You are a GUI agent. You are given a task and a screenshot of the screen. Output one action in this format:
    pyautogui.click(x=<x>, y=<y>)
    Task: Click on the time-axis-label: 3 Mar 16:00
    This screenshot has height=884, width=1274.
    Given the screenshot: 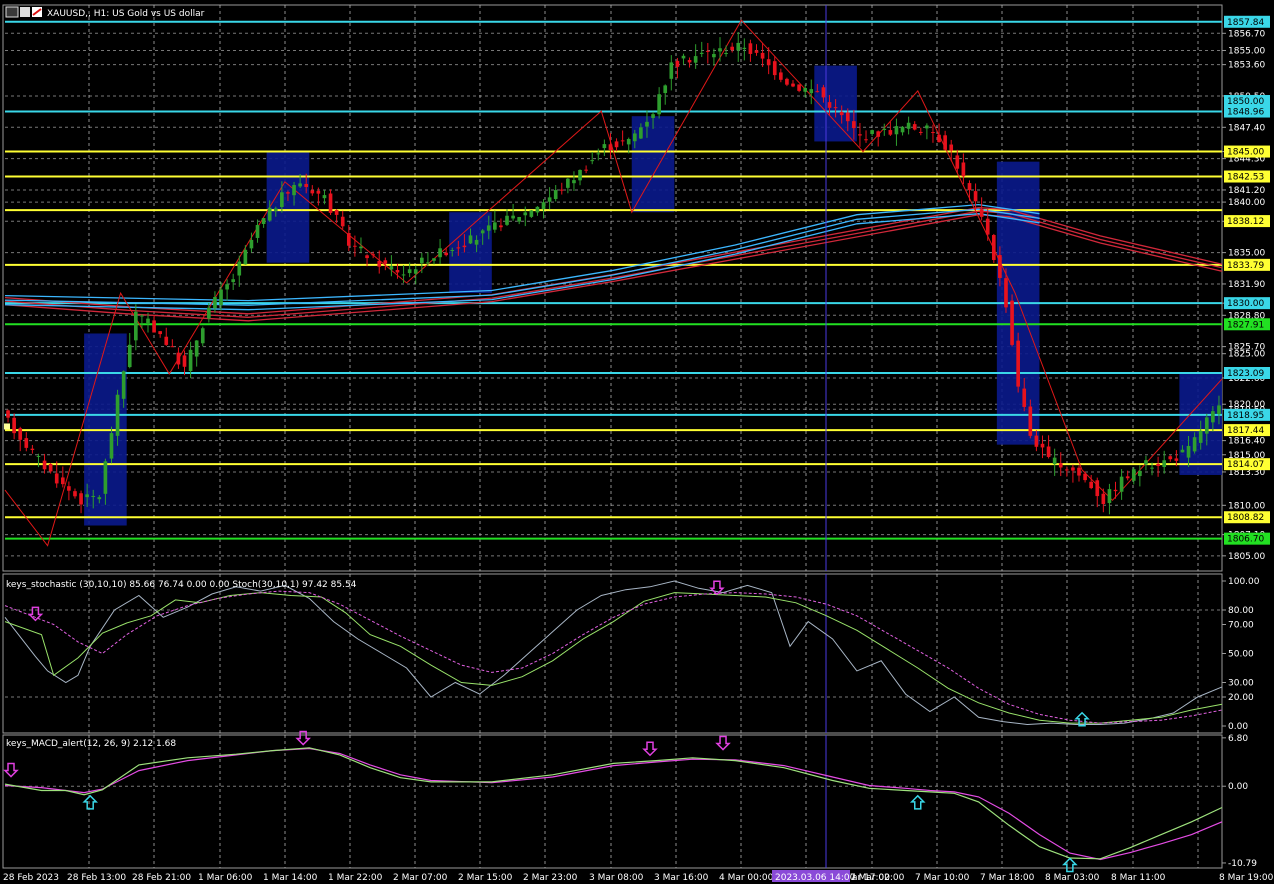 What is the action you would take?
    pyautogui.click(x=681, y=878)
    